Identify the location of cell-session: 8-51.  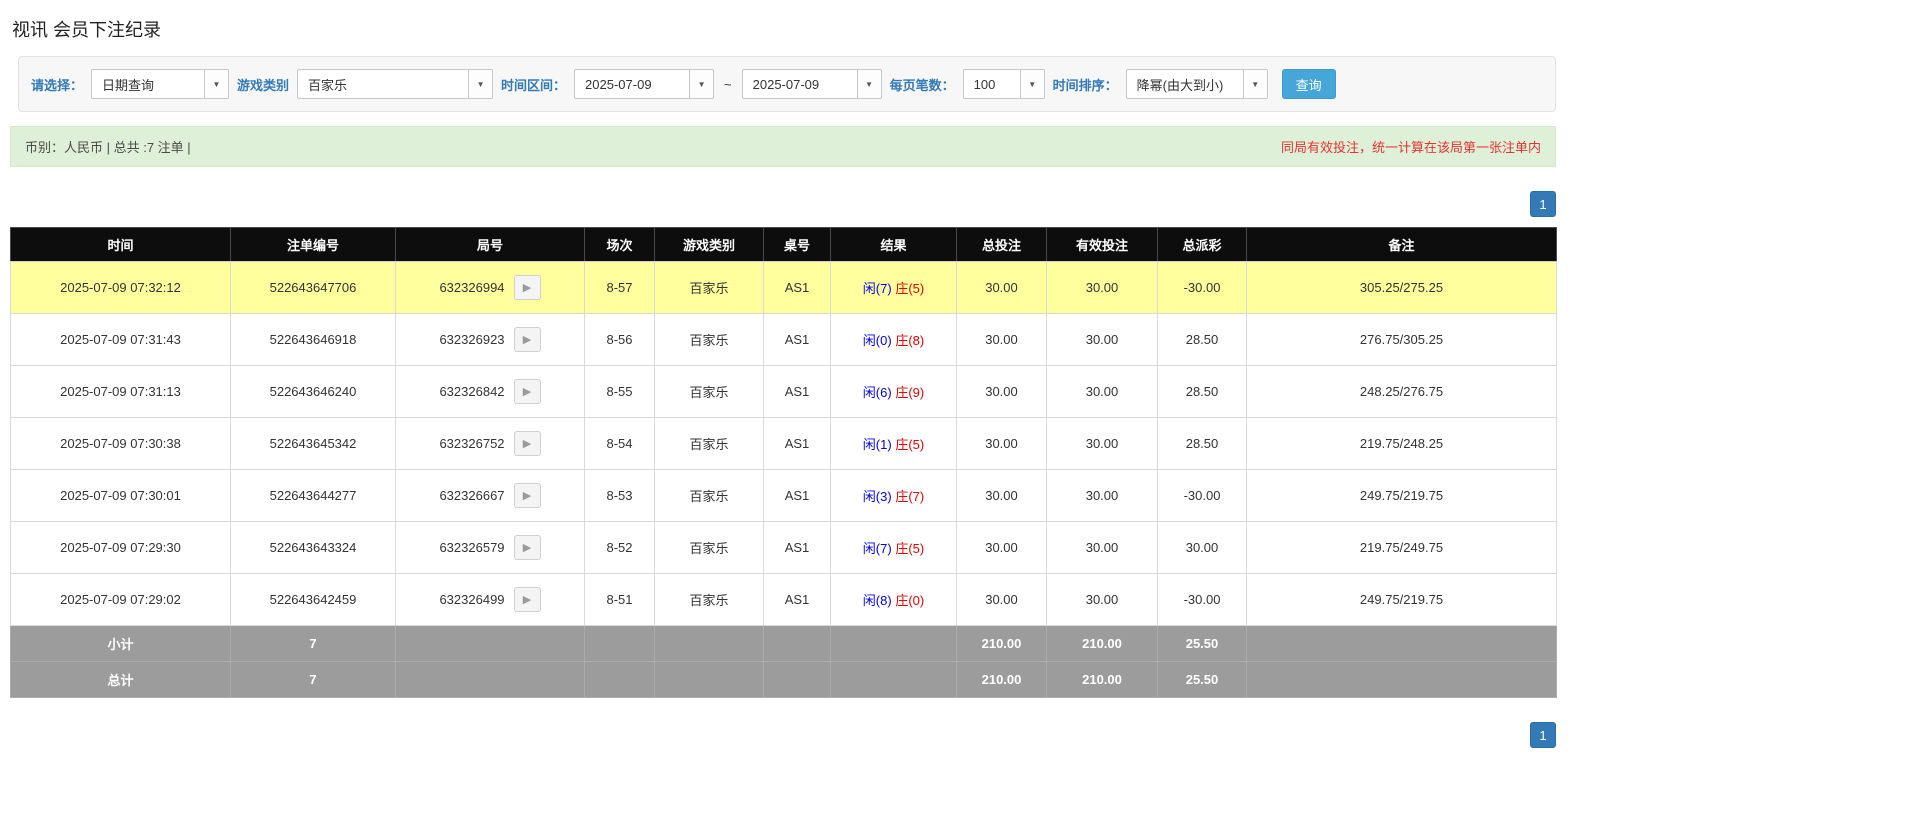
(619, 599).